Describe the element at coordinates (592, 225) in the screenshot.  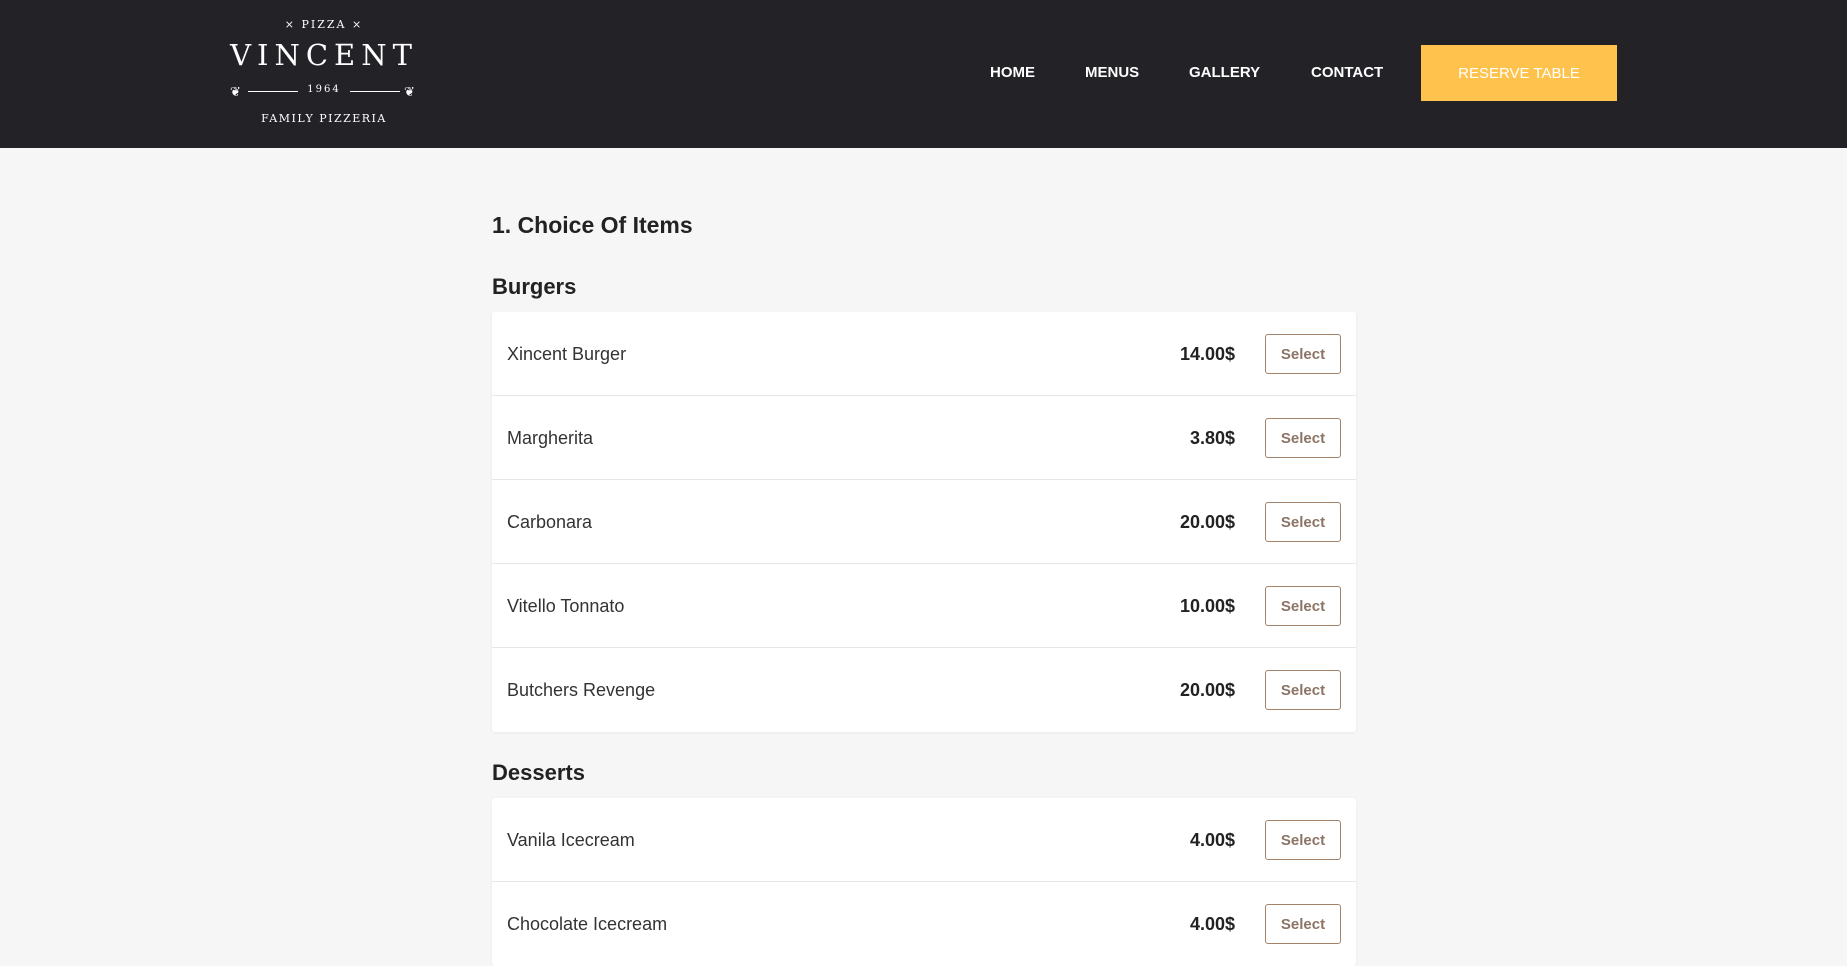
I see `section-title: 1. Choice Of Items` at that location.